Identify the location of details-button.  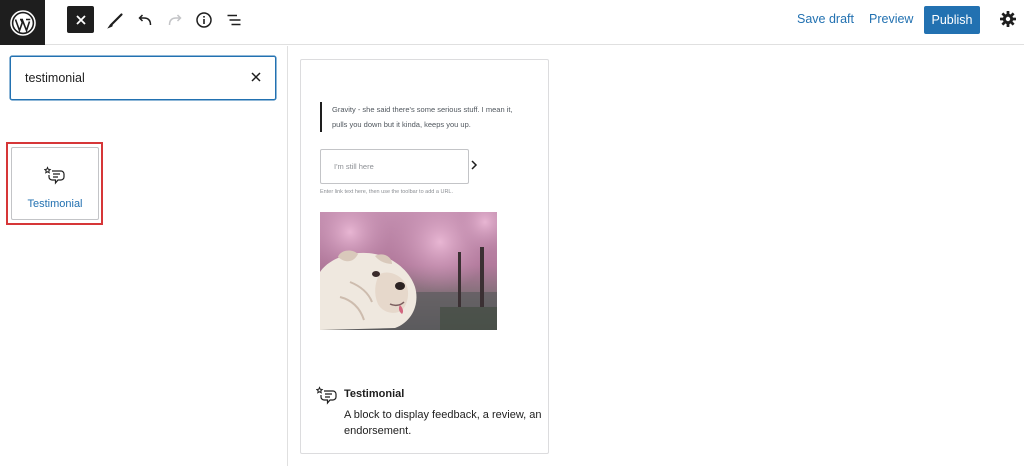
(204, 20).